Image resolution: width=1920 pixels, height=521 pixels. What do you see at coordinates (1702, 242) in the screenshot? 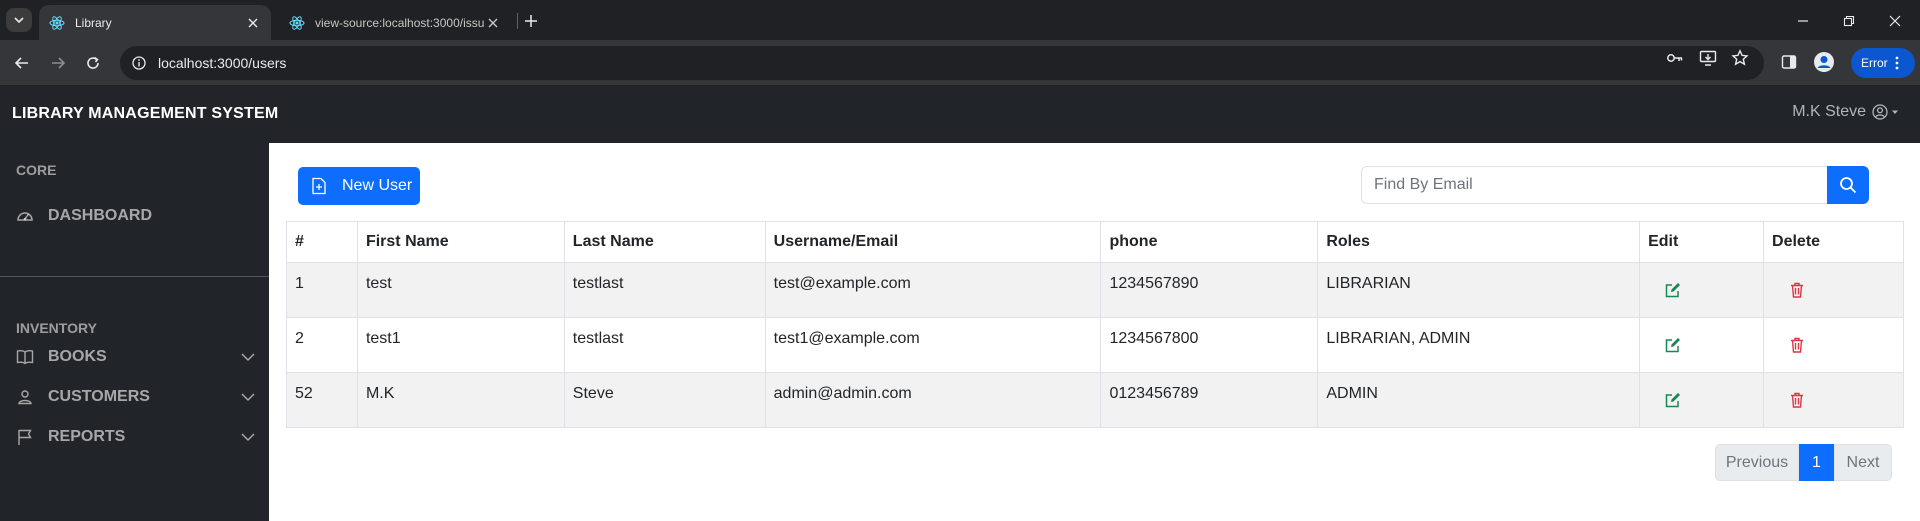
I see `column-header-edit: Edit` at bounding box center [1702, 242].